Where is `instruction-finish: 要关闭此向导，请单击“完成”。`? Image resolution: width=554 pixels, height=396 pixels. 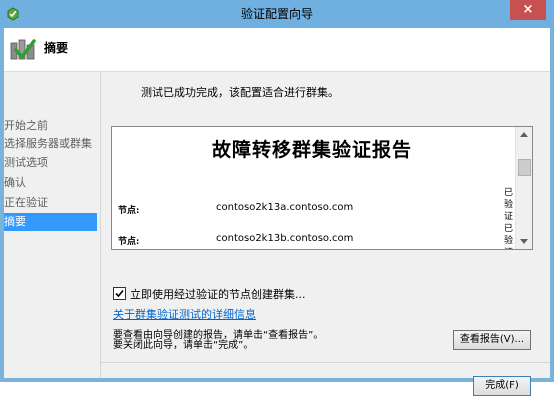
instruction-finish: 要关闭此向导，请单击“完成”。 is located at coordinates (183, 345).